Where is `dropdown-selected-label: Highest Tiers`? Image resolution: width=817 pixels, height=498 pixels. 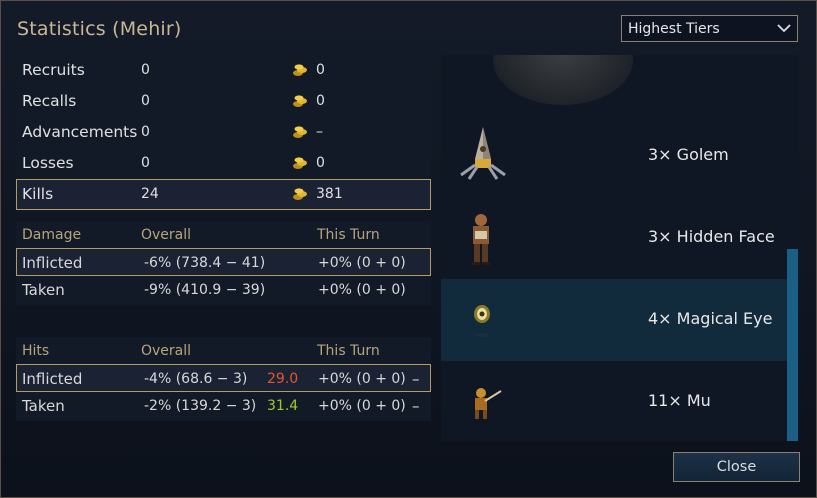 dropdown-selected-label: Highest Tiers is located at coordinates (674, 29).